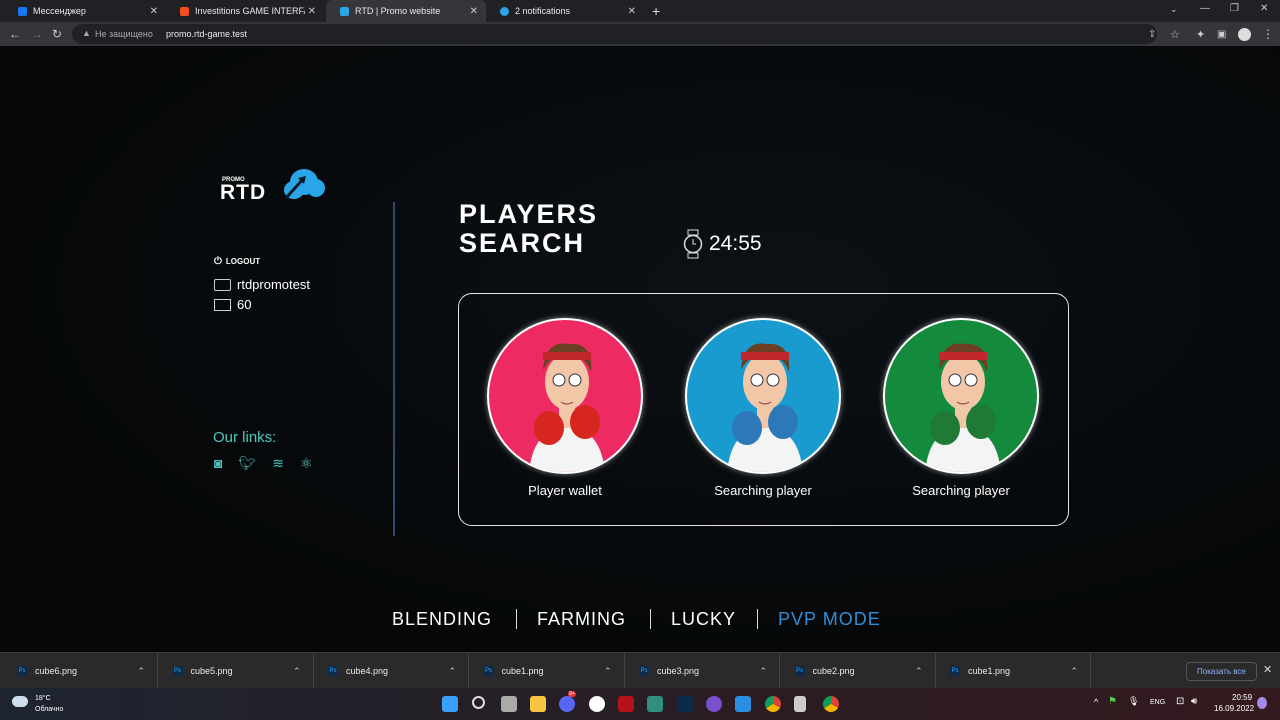 The image size is (1280, 720). What do you see at coordinates (1175, 34) in the screenshot?
I see `bookmark-star-icon: ☆` at bounding box center [1175, 34].